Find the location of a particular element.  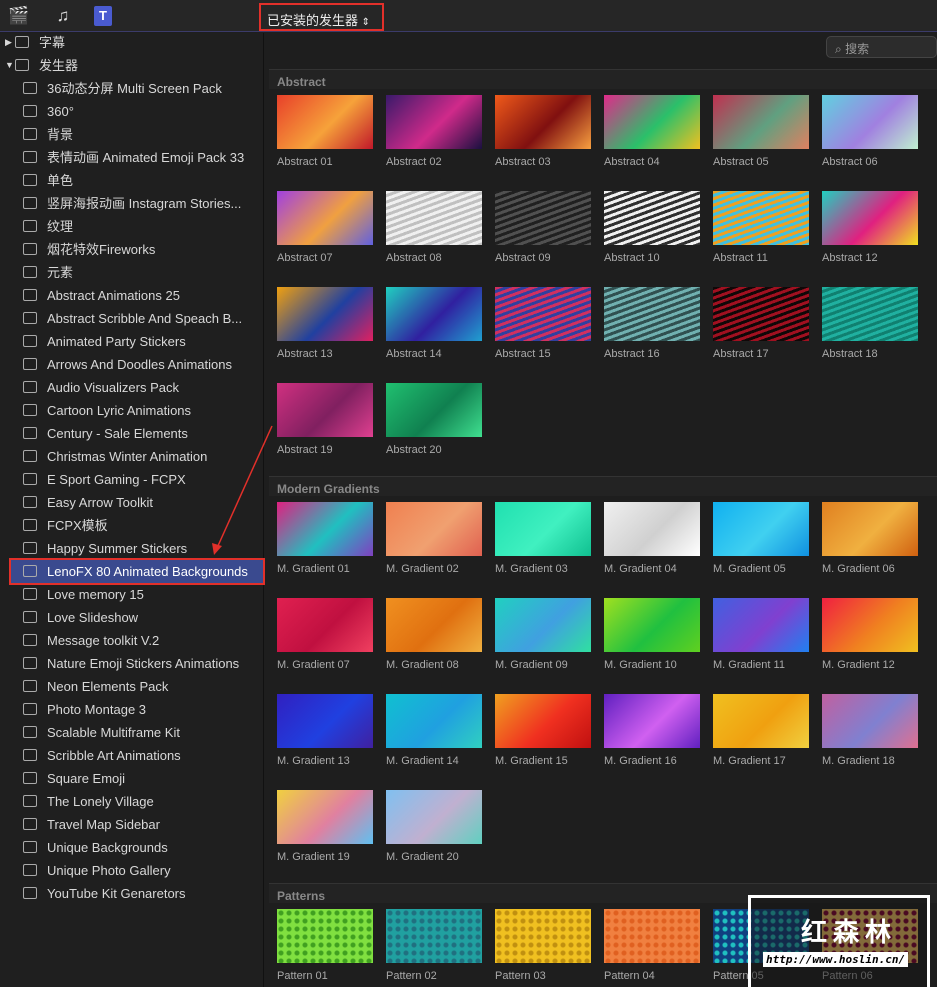

thumbnail-label: Abstract 15 is located at coordinates (523, 354).